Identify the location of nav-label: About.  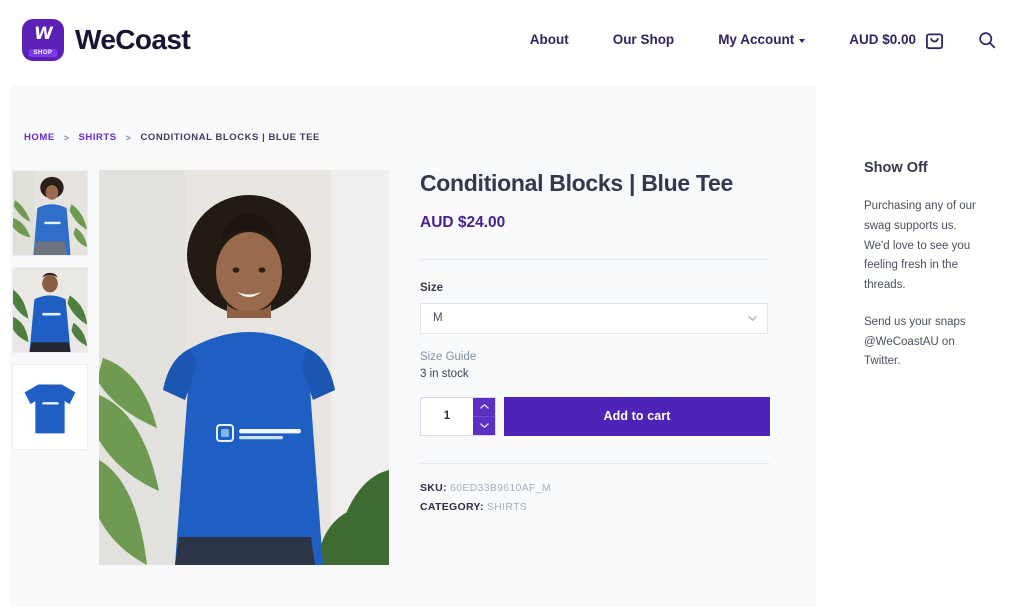
(549, 39).